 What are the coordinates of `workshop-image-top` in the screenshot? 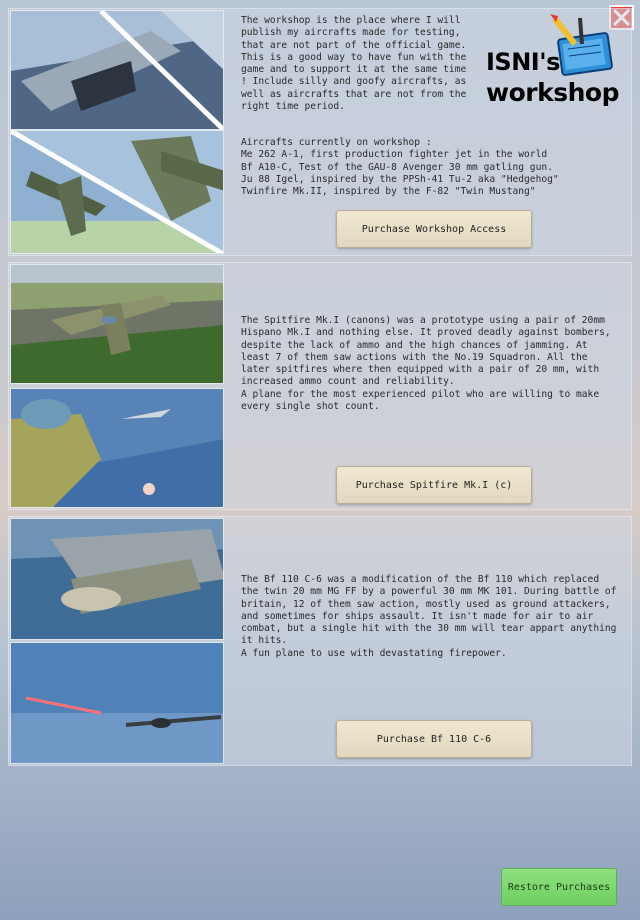 It's located at (117, 70).